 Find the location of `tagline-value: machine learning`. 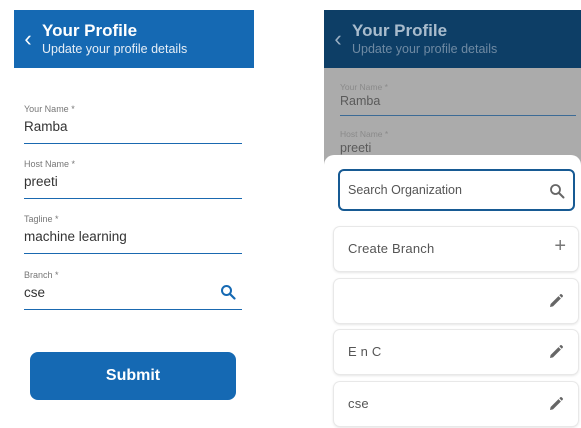

tagline-value: machine learning is located at coordinates (75, 236).